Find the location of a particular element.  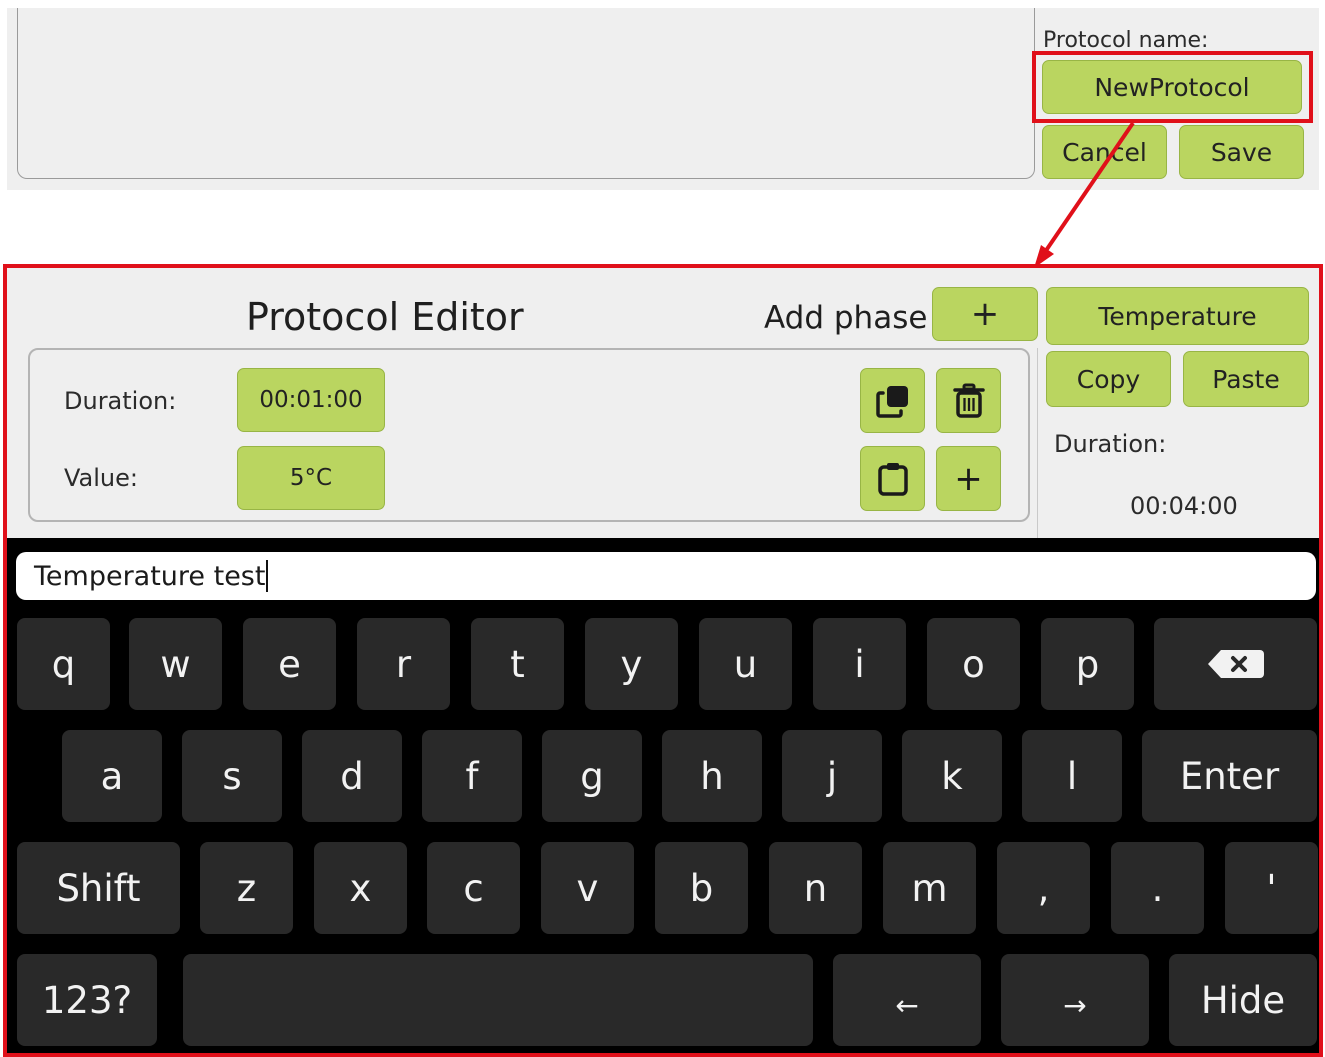

delete-phase-button is located at coordinates (968, 400).